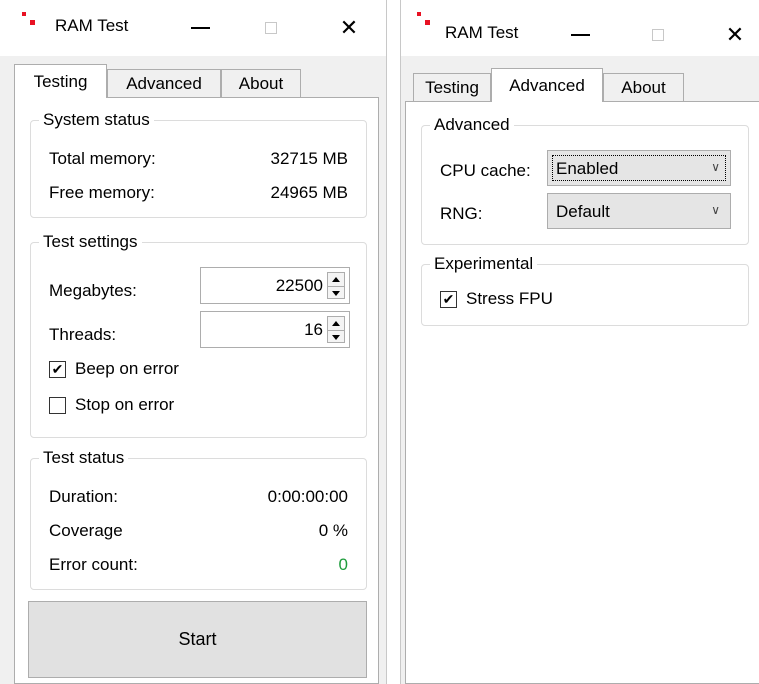 The width and height of the screenshot is (759, 684). What do you see at coordinates (583, 211) in the screenshot?
I see `rng-value: Default` at bounding box center [583, 211].